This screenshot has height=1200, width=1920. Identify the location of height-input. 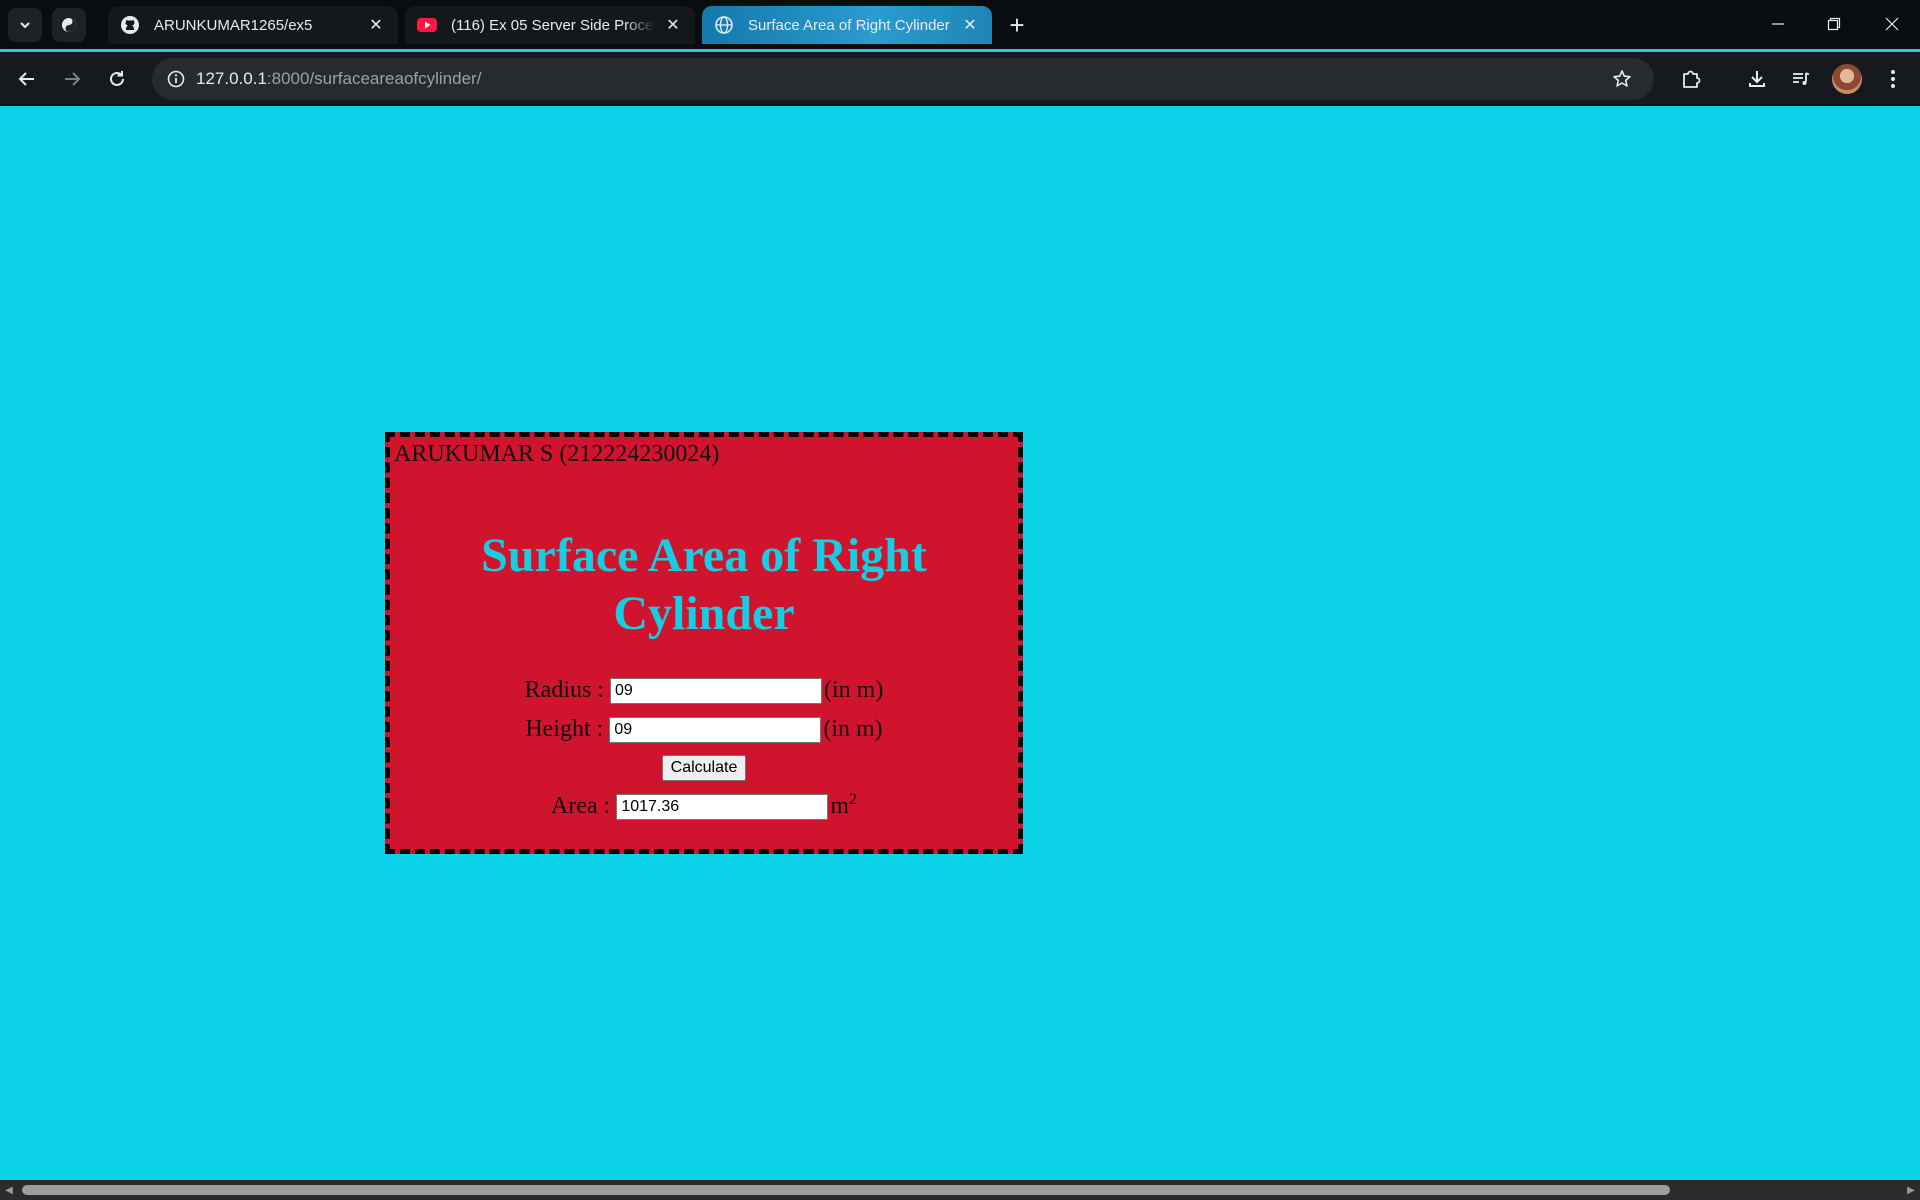
(715, 729).